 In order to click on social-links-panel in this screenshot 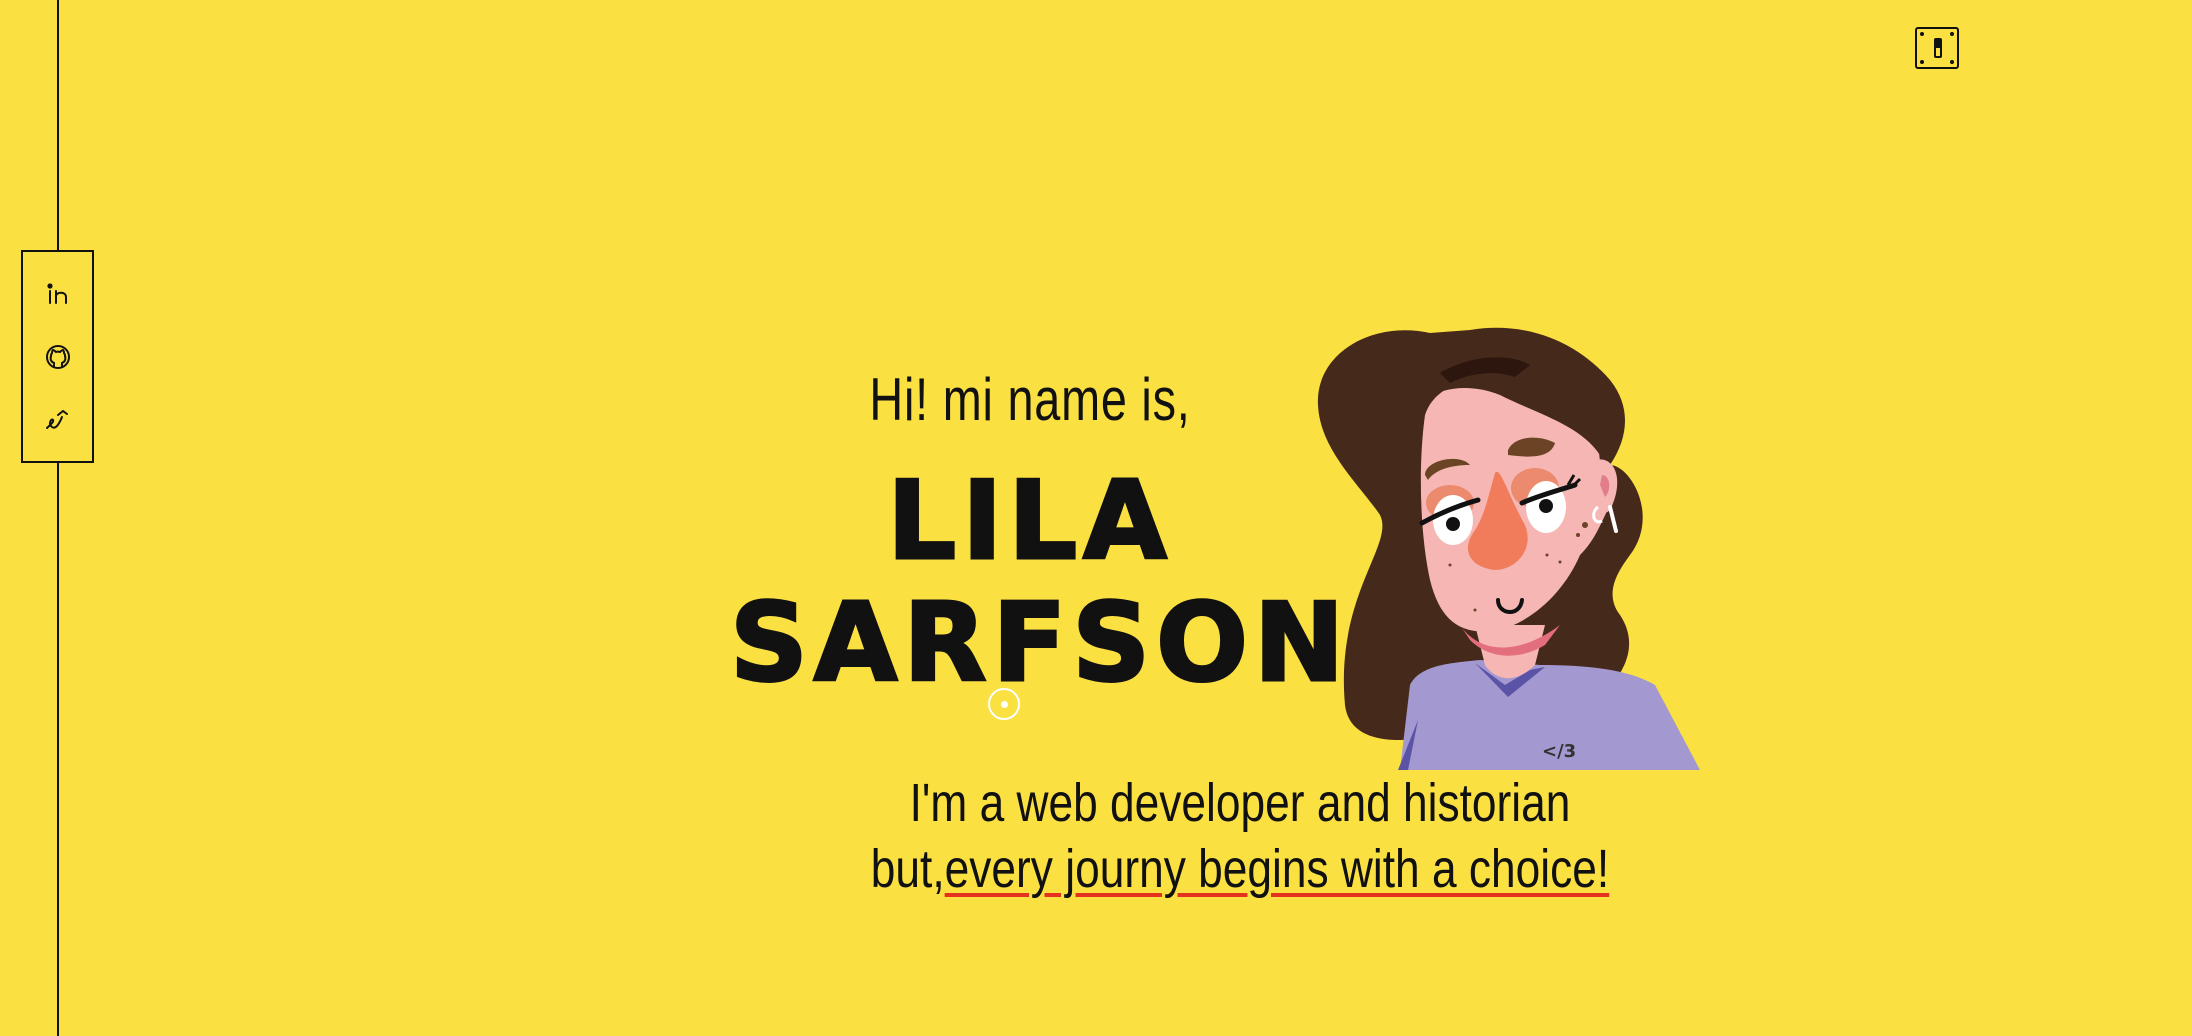, I will do `click(57, 356)`.